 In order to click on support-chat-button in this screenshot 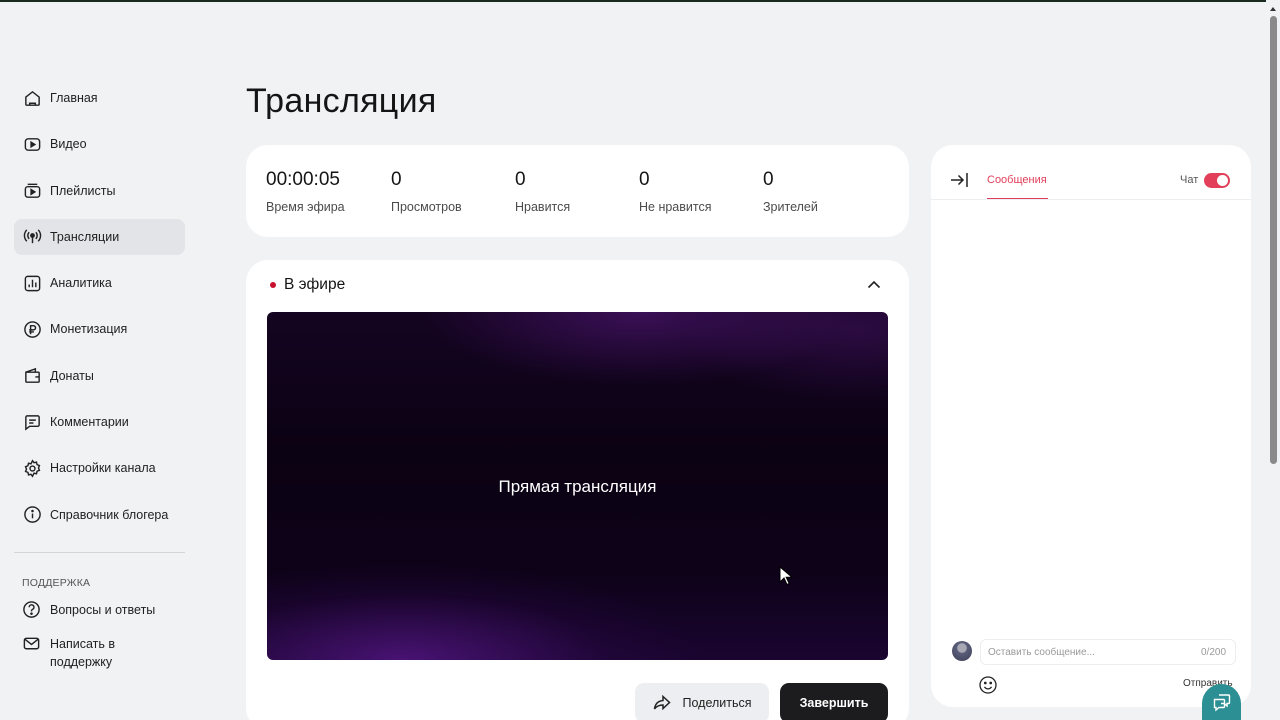, I will do `click(1221, 702)`.